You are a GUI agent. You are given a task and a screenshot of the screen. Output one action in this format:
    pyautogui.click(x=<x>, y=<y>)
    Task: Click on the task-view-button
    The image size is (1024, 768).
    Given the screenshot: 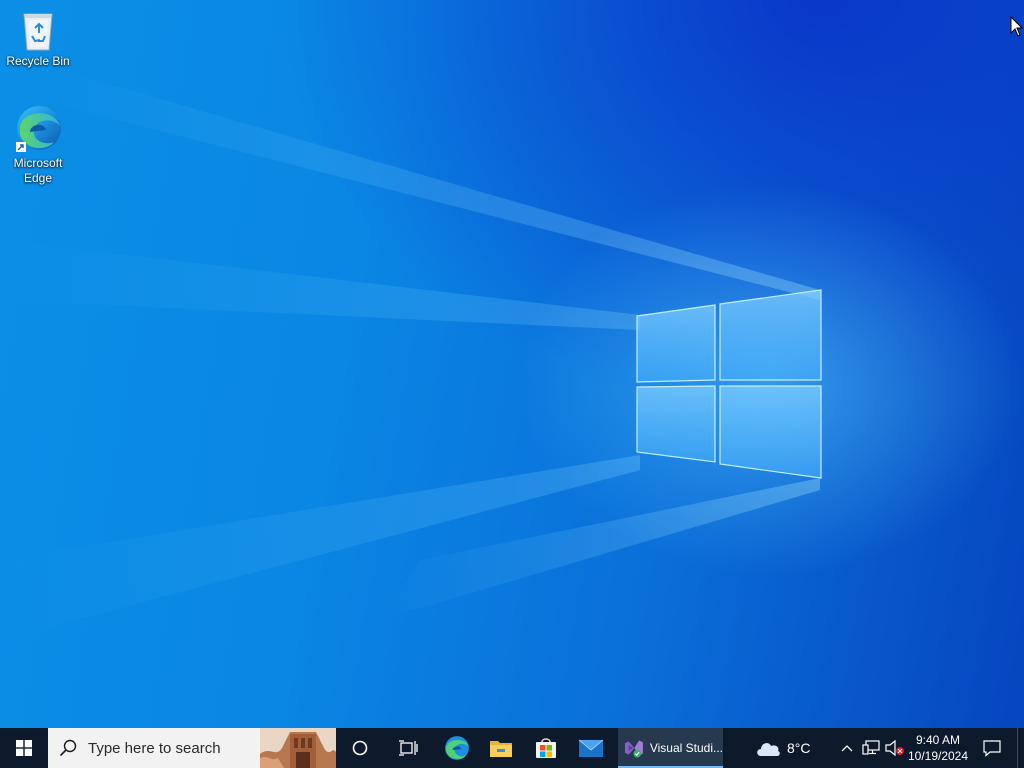 What is the action you would take?
    pyautogui.click(x=408, y=748)
    